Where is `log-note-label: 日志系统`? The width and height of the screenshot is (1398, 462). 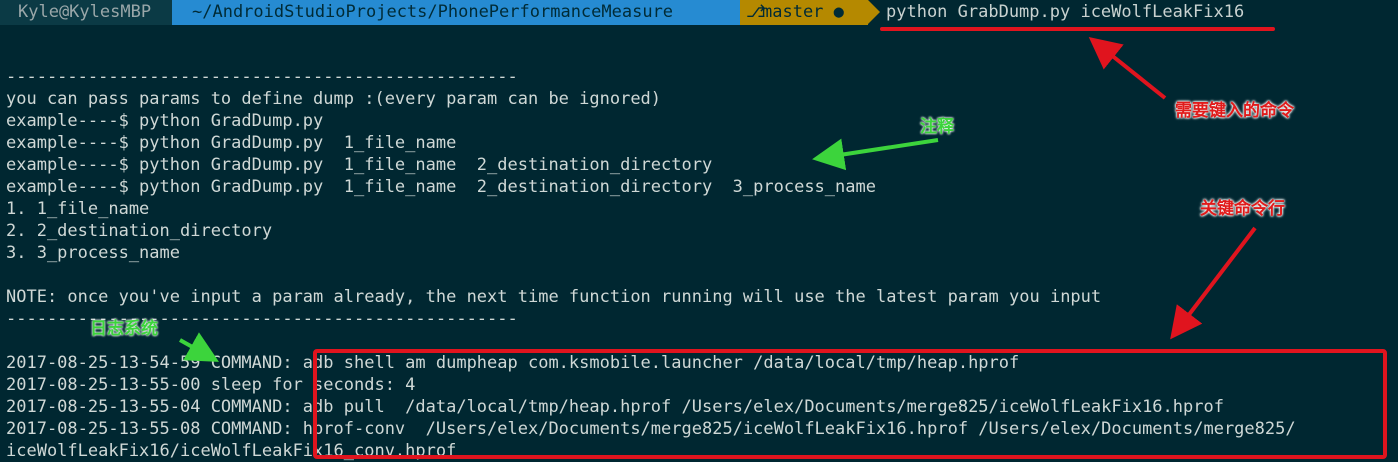
log-note-label: 日志系统 is located at coordinates (124, 329).